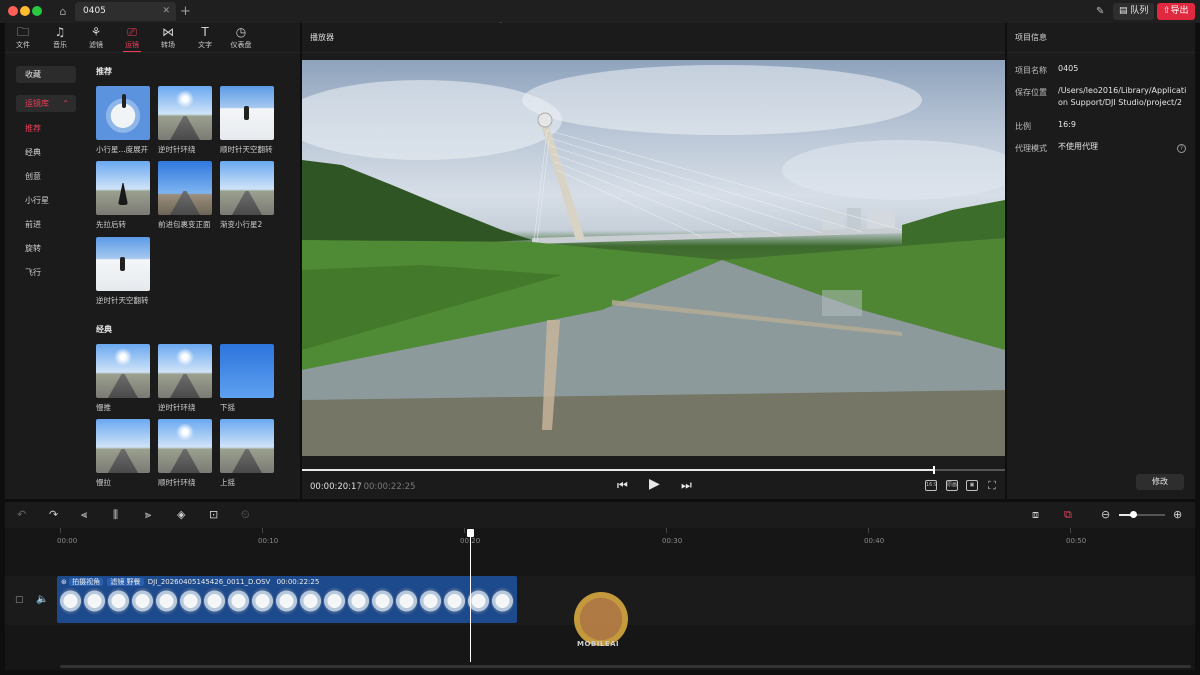 The width and height of the screenshot is (1200, 675). I want to click on camera-library-toggle: 运镜库 ⌃, so click(46, 103).